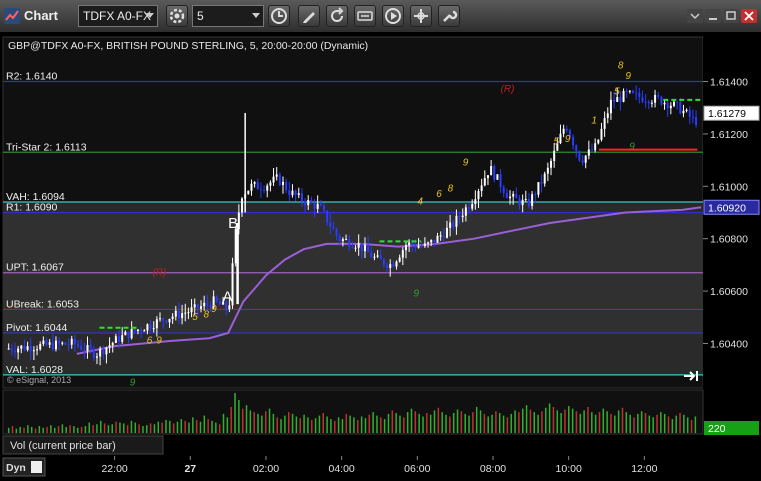  I want to click on maximize-button, so click(731, 16).